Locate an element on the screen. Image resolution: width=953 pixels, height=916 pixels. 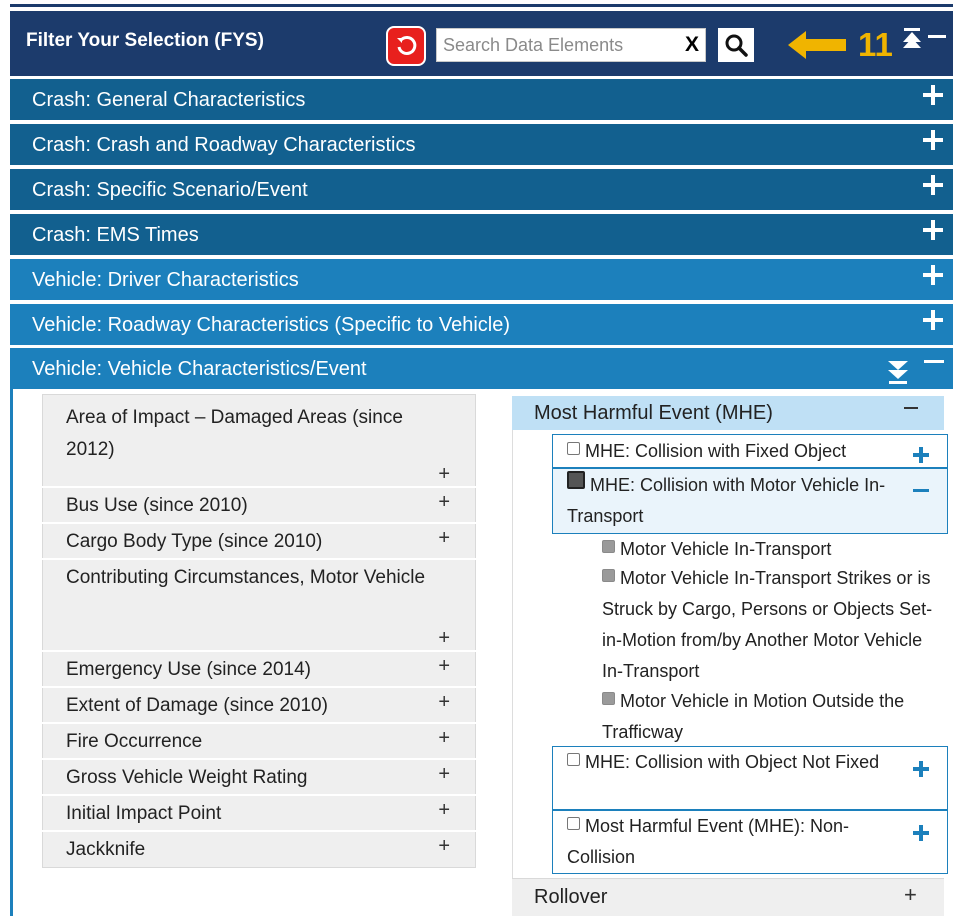
clear-search-button: X is located at coordinates (692, 45).